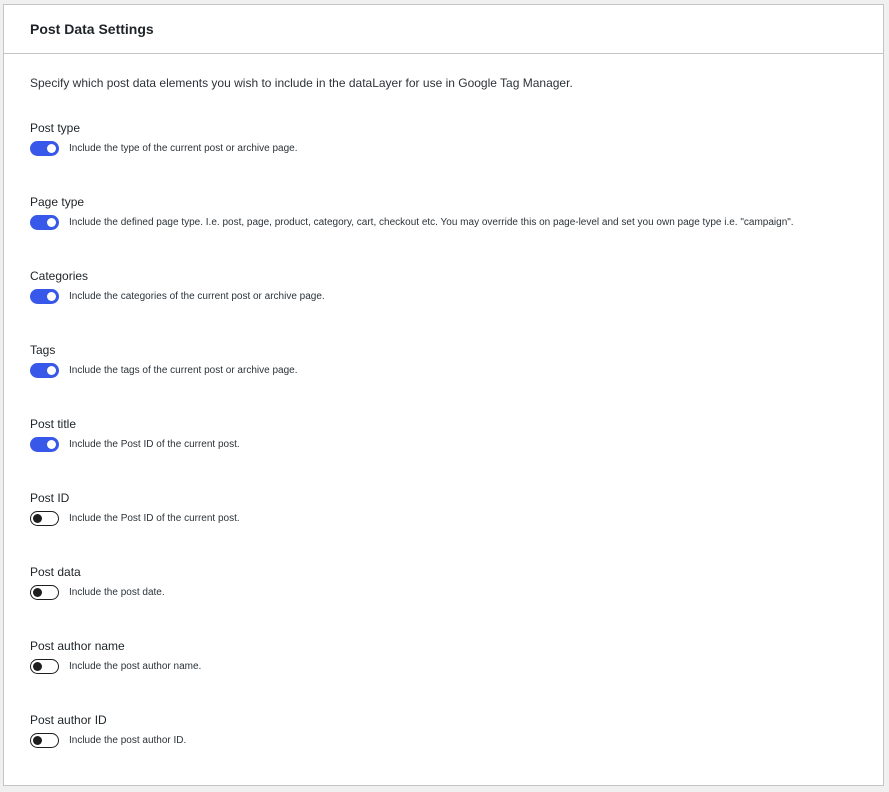  Describe the element at coordinates (68, 720) in the screenshot. I see `setting-label: Post author ID` at that location.